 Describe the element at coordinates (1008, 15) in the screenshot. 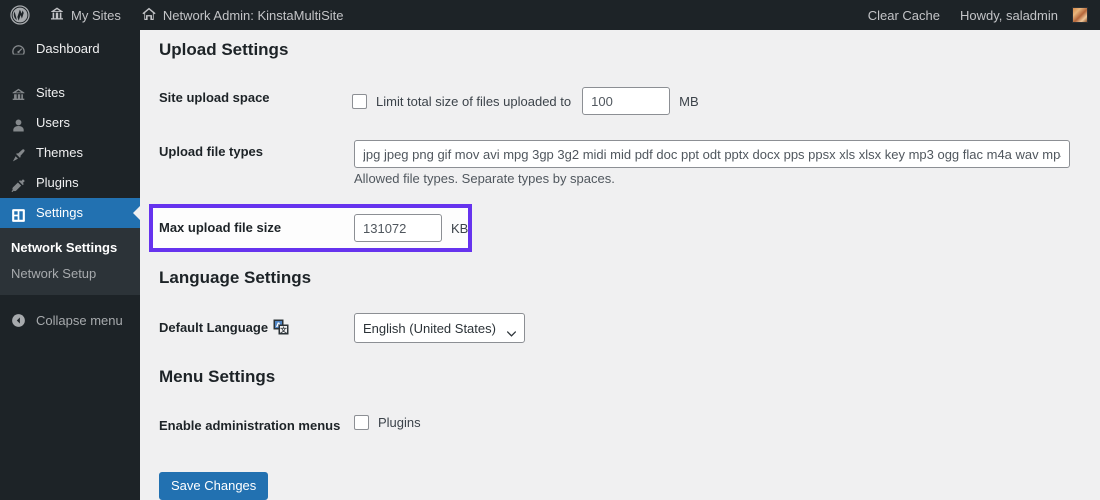

I see `howdy-label: Howdy, saladmin` at that location.